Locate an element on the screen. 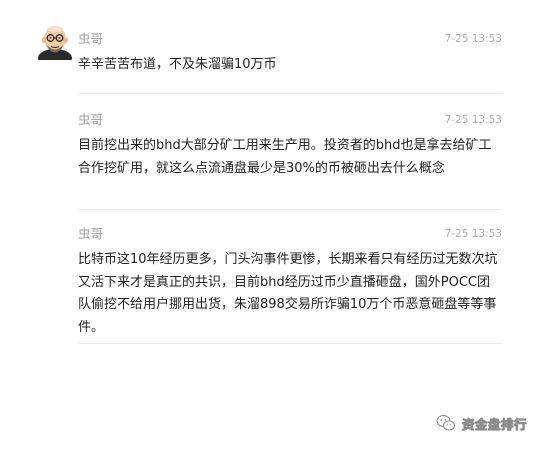 The height and width of the screenshot is (449, 545). avatar is located at coordinates (55, 42).